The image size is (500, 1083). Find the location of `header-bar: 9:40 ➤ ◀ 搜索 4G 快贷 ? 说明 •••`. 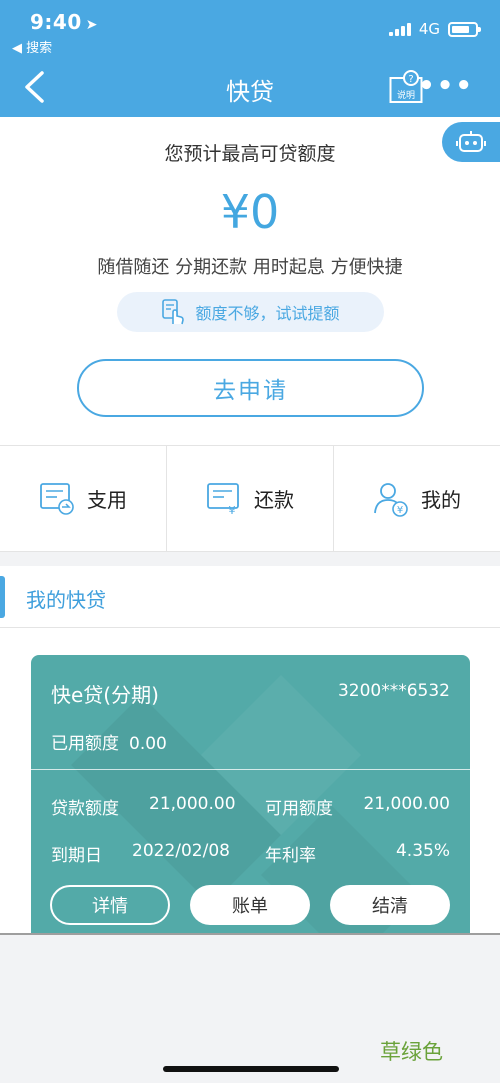

header-bar: 9:40 ➤ ◀ 搜索 4G 快贷 ? 说明 ••• is located at coordinates (250, 58).